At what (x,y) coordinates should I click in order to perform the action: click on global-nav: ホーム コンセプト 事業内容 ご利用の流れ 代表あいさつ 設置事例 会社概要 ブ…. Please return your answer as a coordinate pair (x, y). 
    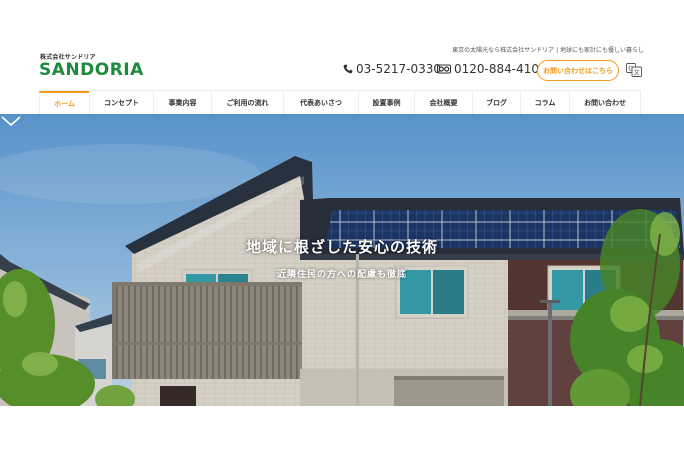
    Looking at the image, I should click on (340, 102).